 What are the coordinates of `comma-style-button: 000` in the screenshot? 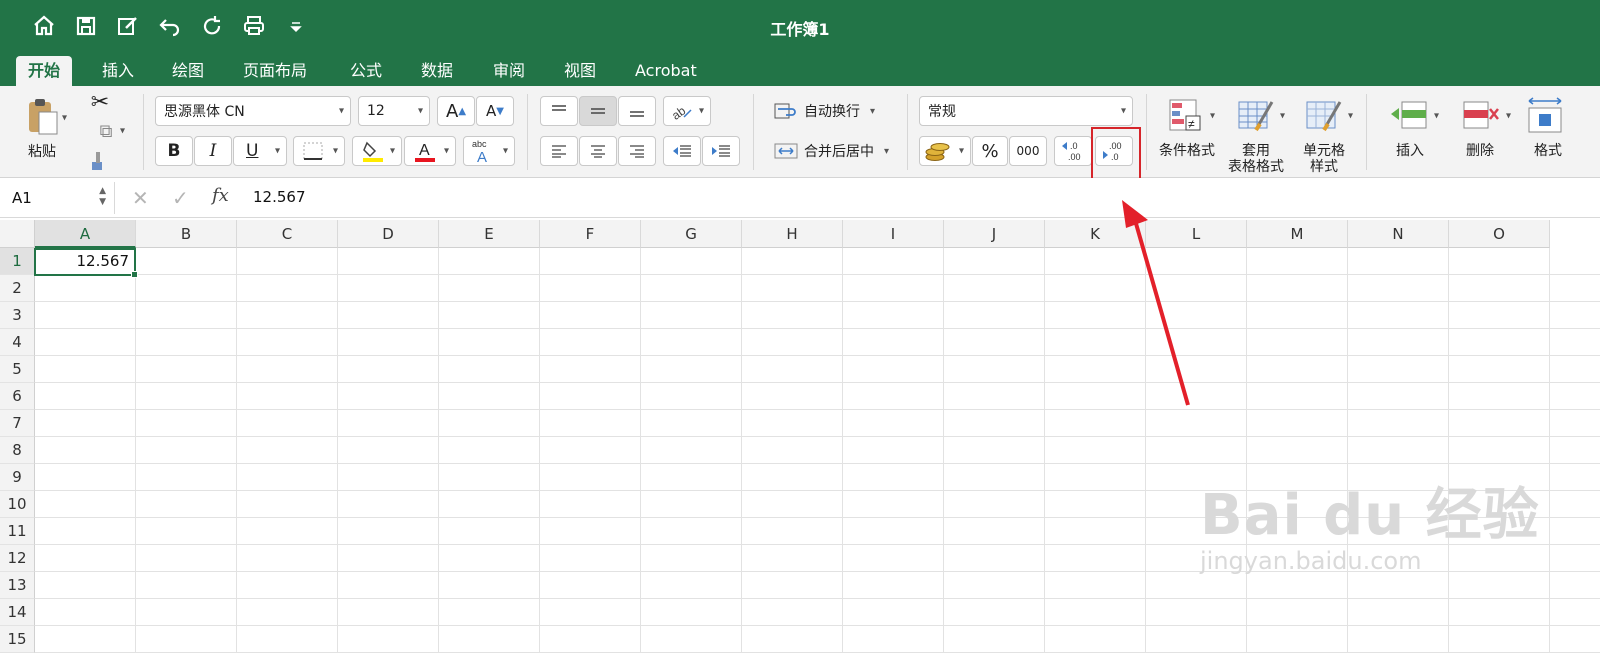 It's located at (1028, 151).